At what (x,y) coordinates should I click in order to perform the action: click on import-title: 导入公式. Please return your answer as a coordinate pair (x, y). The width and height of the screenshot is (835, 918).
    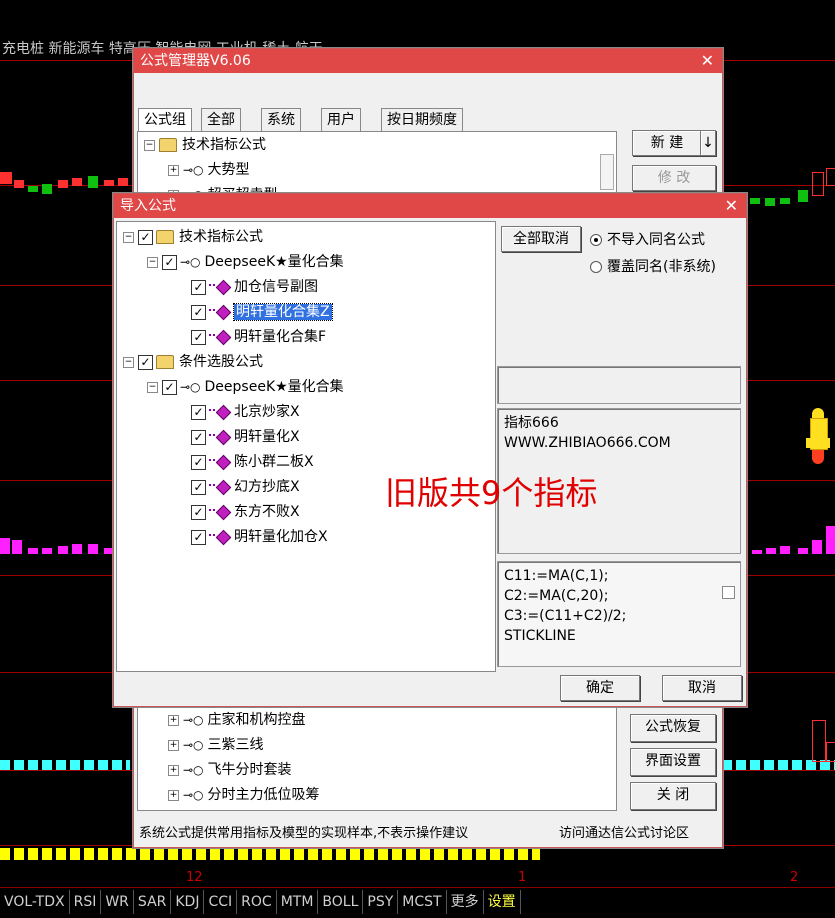
    Looking at the image, I should click on (148, 206).